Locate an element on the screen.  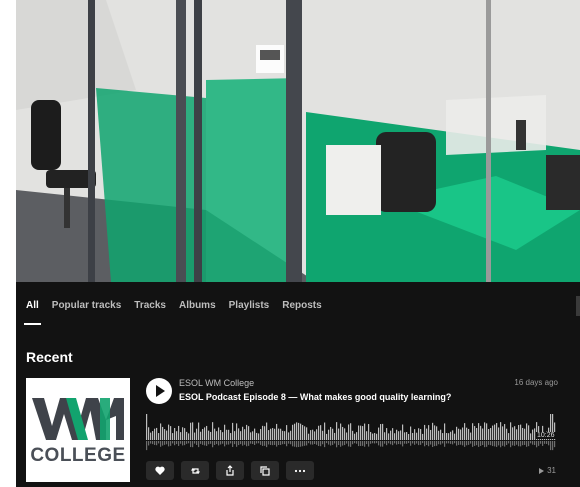
share-button is located at coordinates (230, 470).